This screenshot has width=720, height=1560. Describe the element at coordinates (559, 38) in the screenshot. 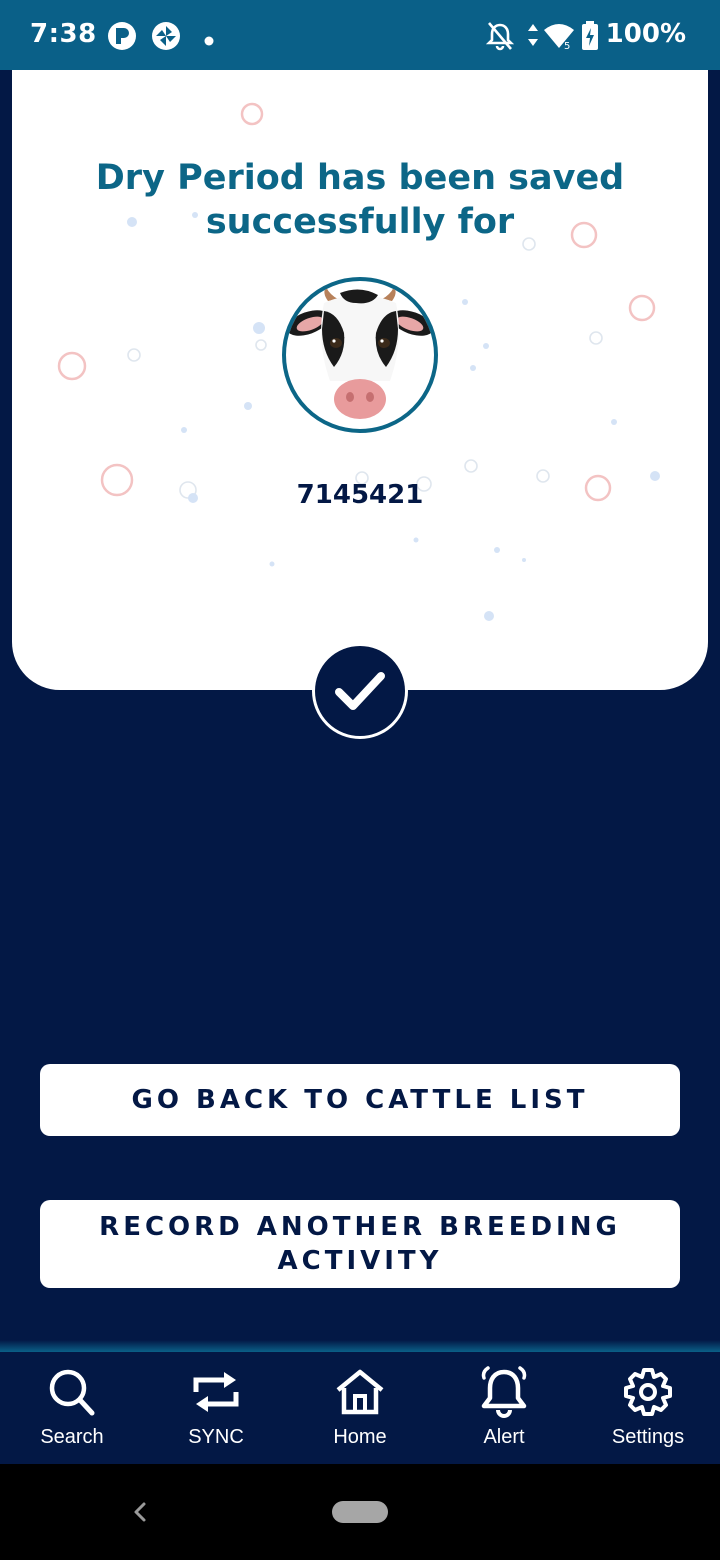

I see `wifi-icon: 5` at that location.